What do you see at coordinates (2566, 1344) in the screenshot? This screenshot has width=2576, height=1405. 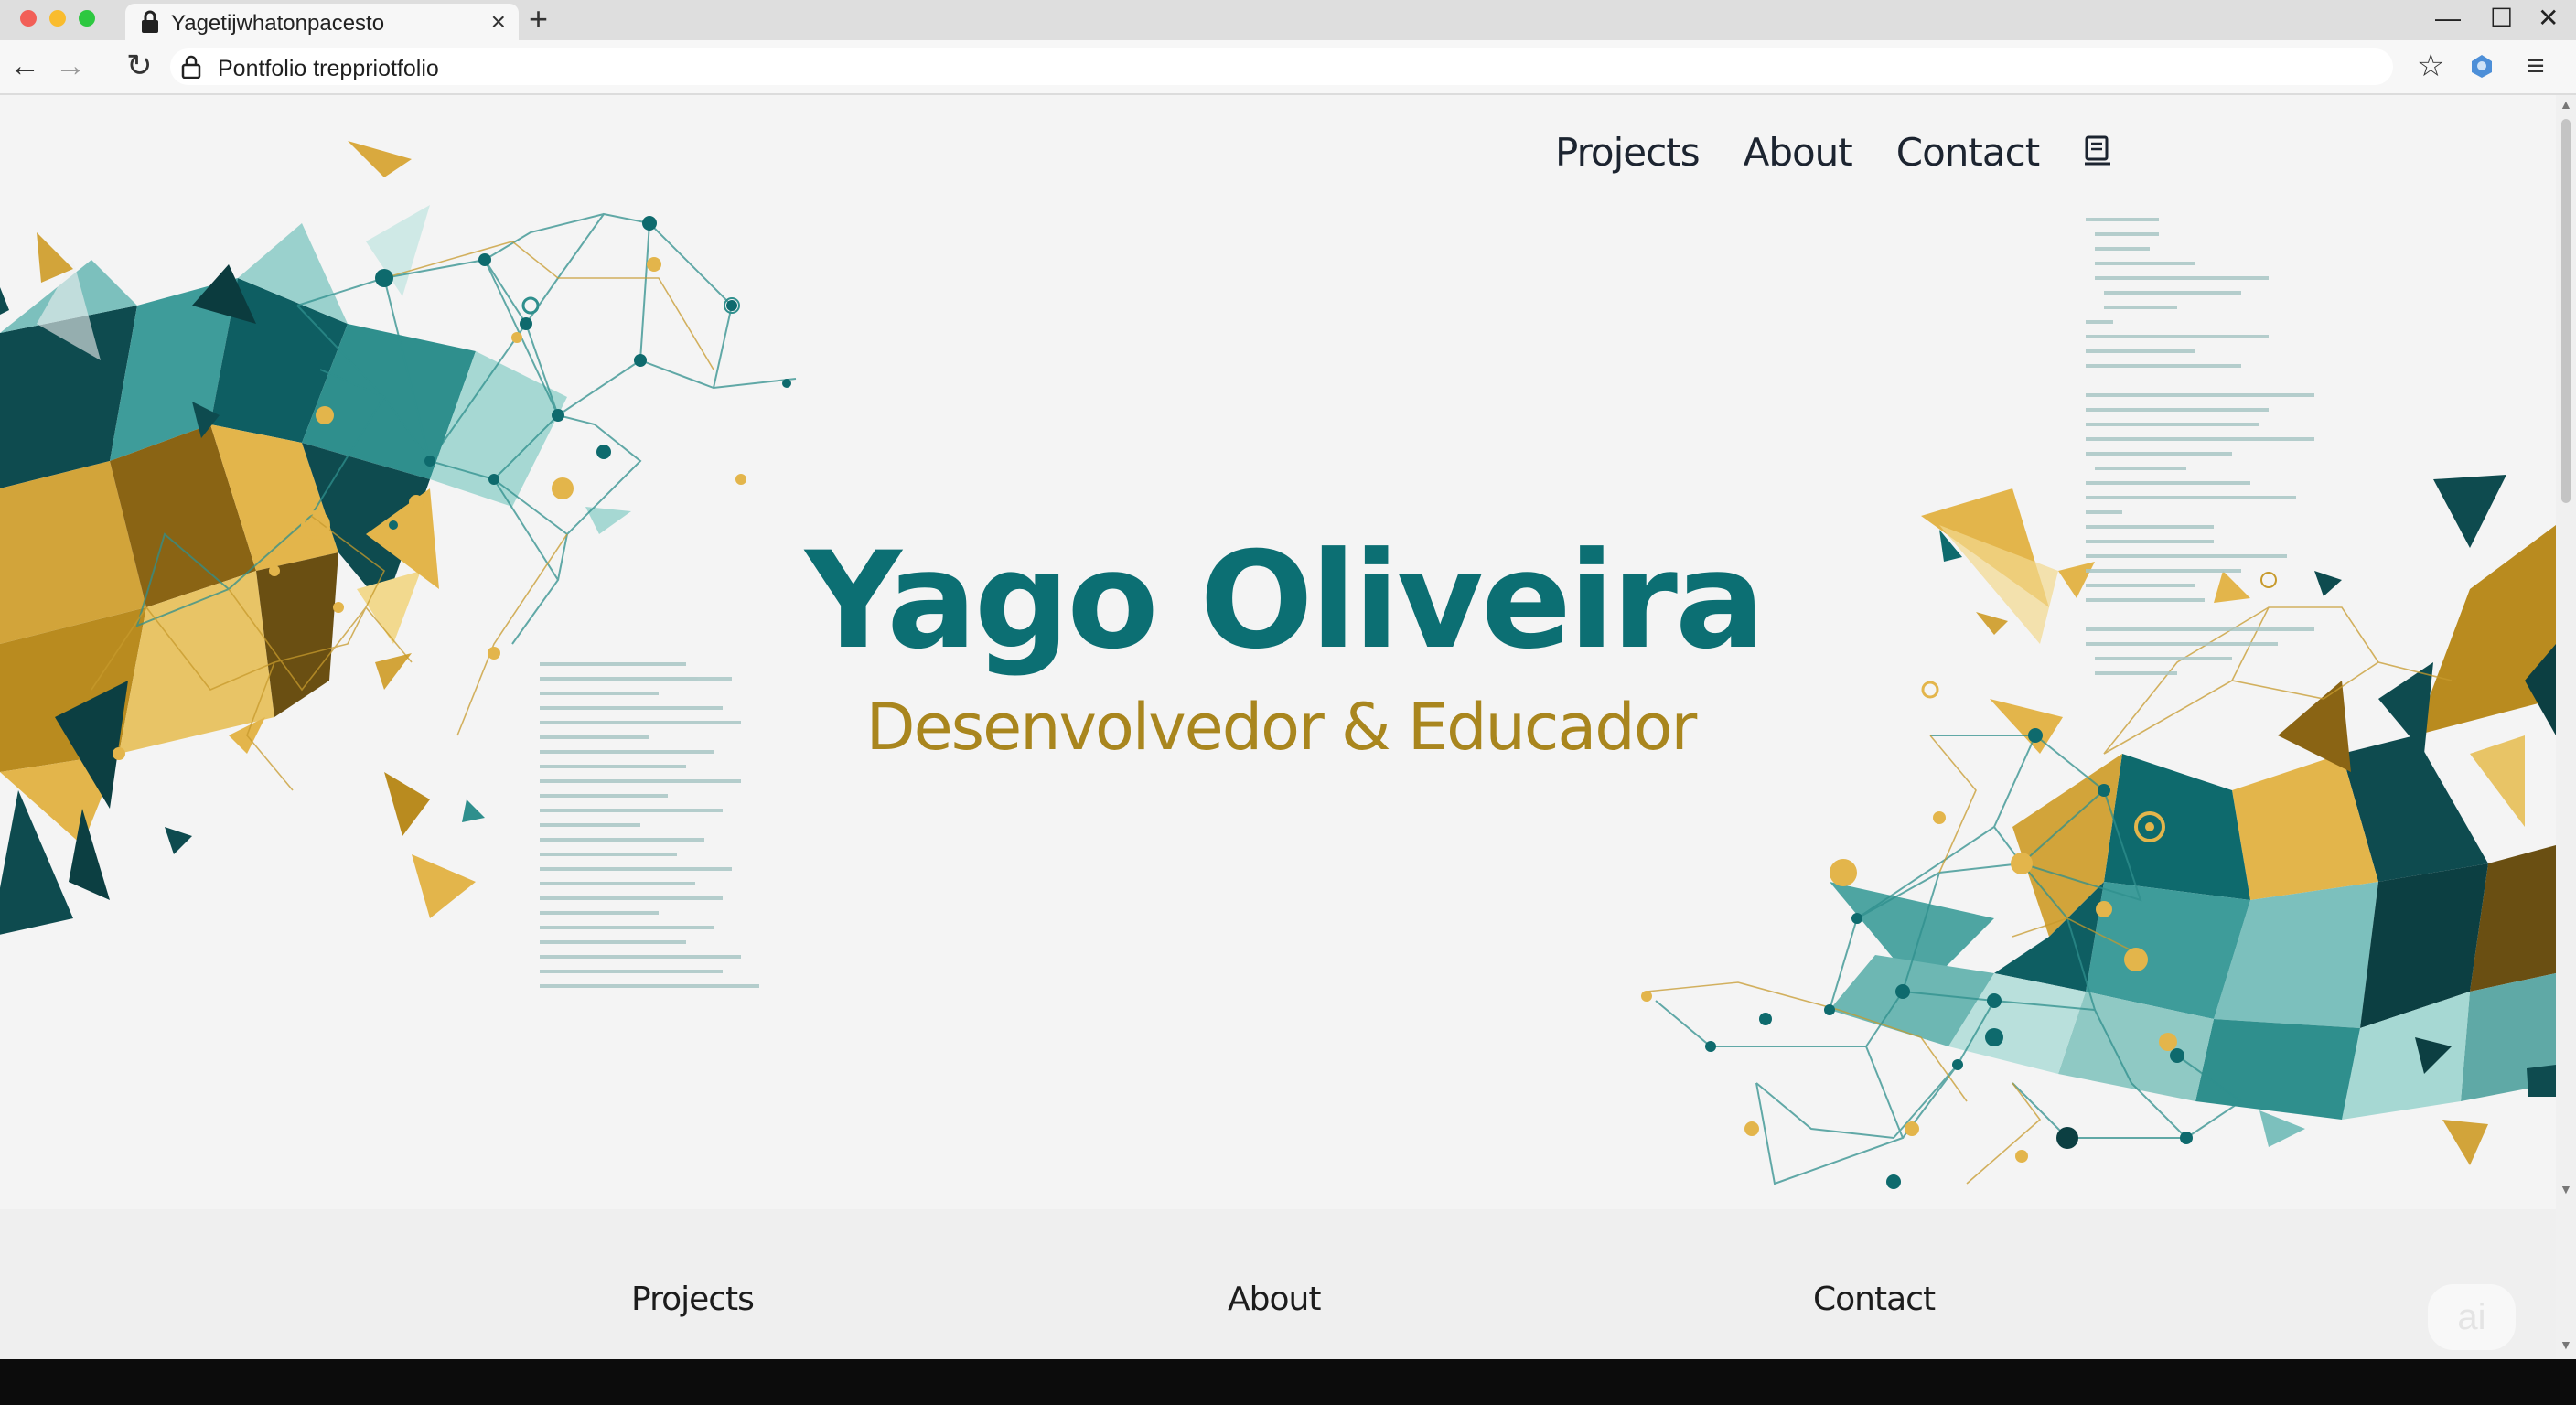 I see `scroll-end-icon: ▼` at bounding box center [2566, 1344].